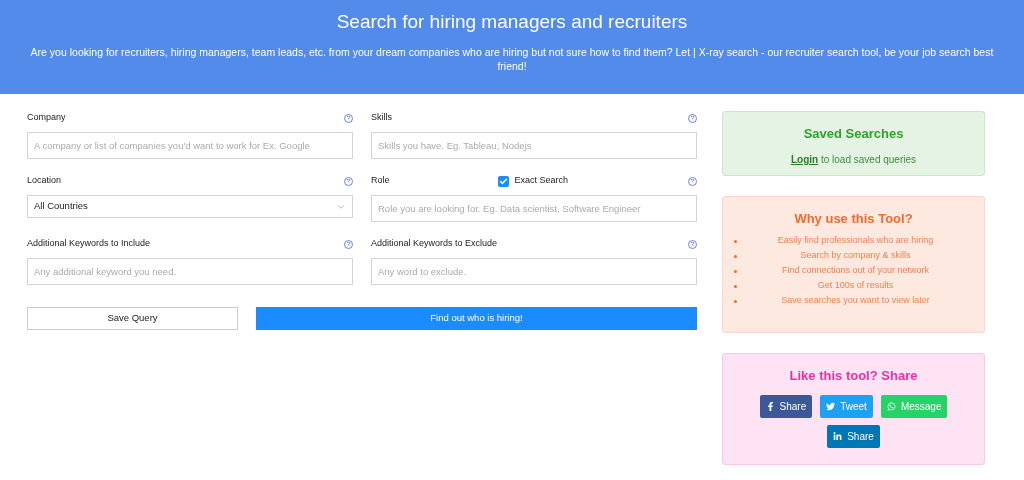  I want to click on field-label: Skills, so click(381, 118).